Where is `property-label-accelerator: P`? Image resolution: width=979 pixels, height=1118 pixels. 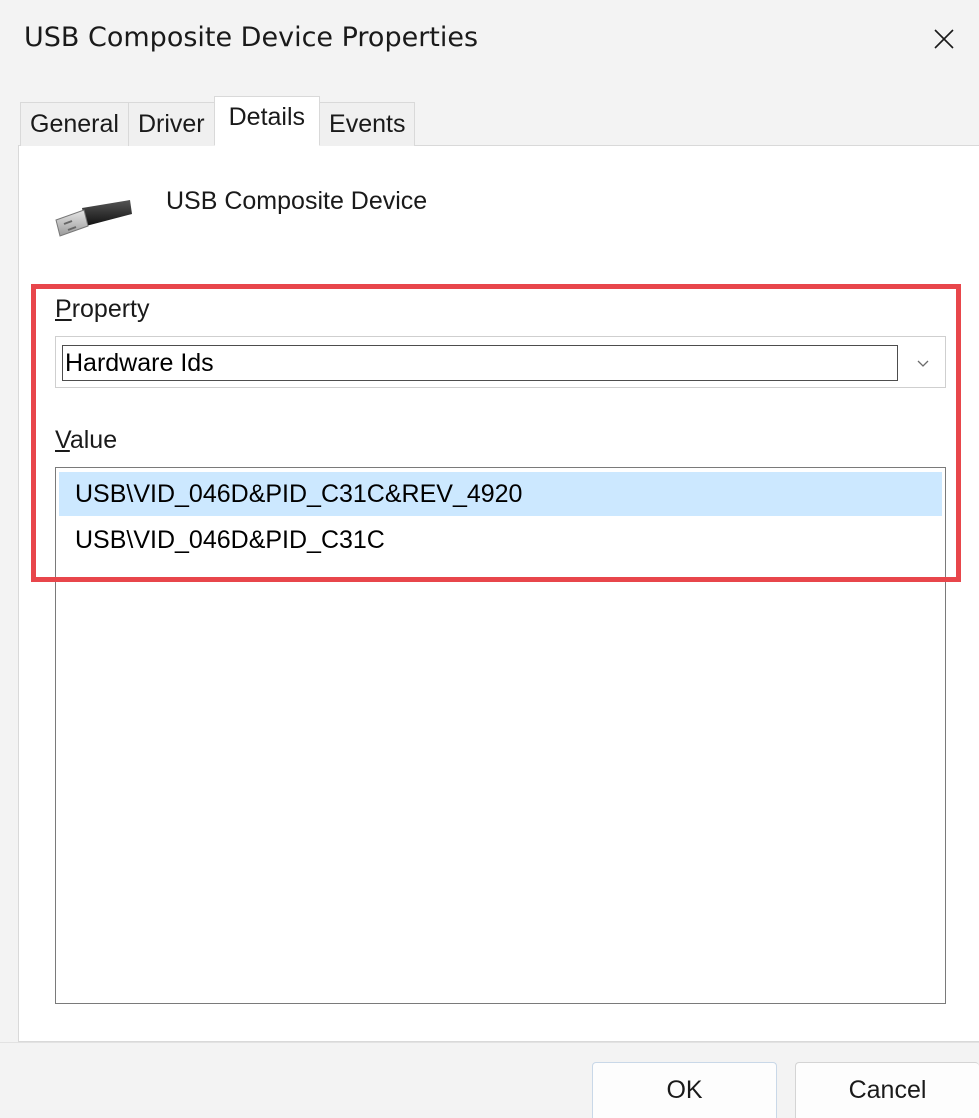
property-label-accelerator: P is located at coordinates (63, 309).